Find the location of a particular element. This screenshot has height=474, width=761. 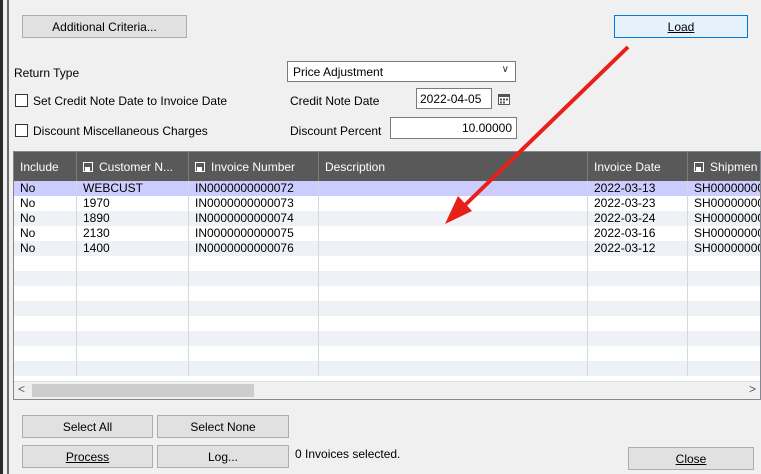

close-label: Close is located at coordinates (691, 458).